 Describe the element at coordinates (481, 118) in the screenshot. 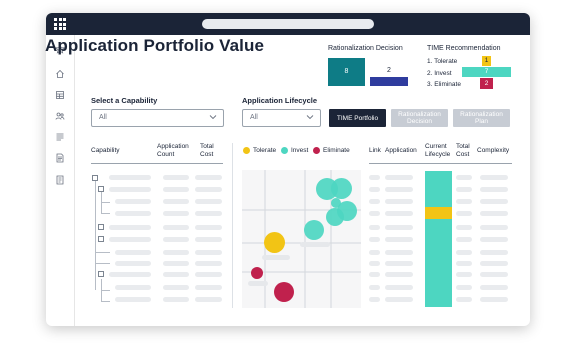

I see `tab-rationalization-plan: Rationalization Plan` at that location.